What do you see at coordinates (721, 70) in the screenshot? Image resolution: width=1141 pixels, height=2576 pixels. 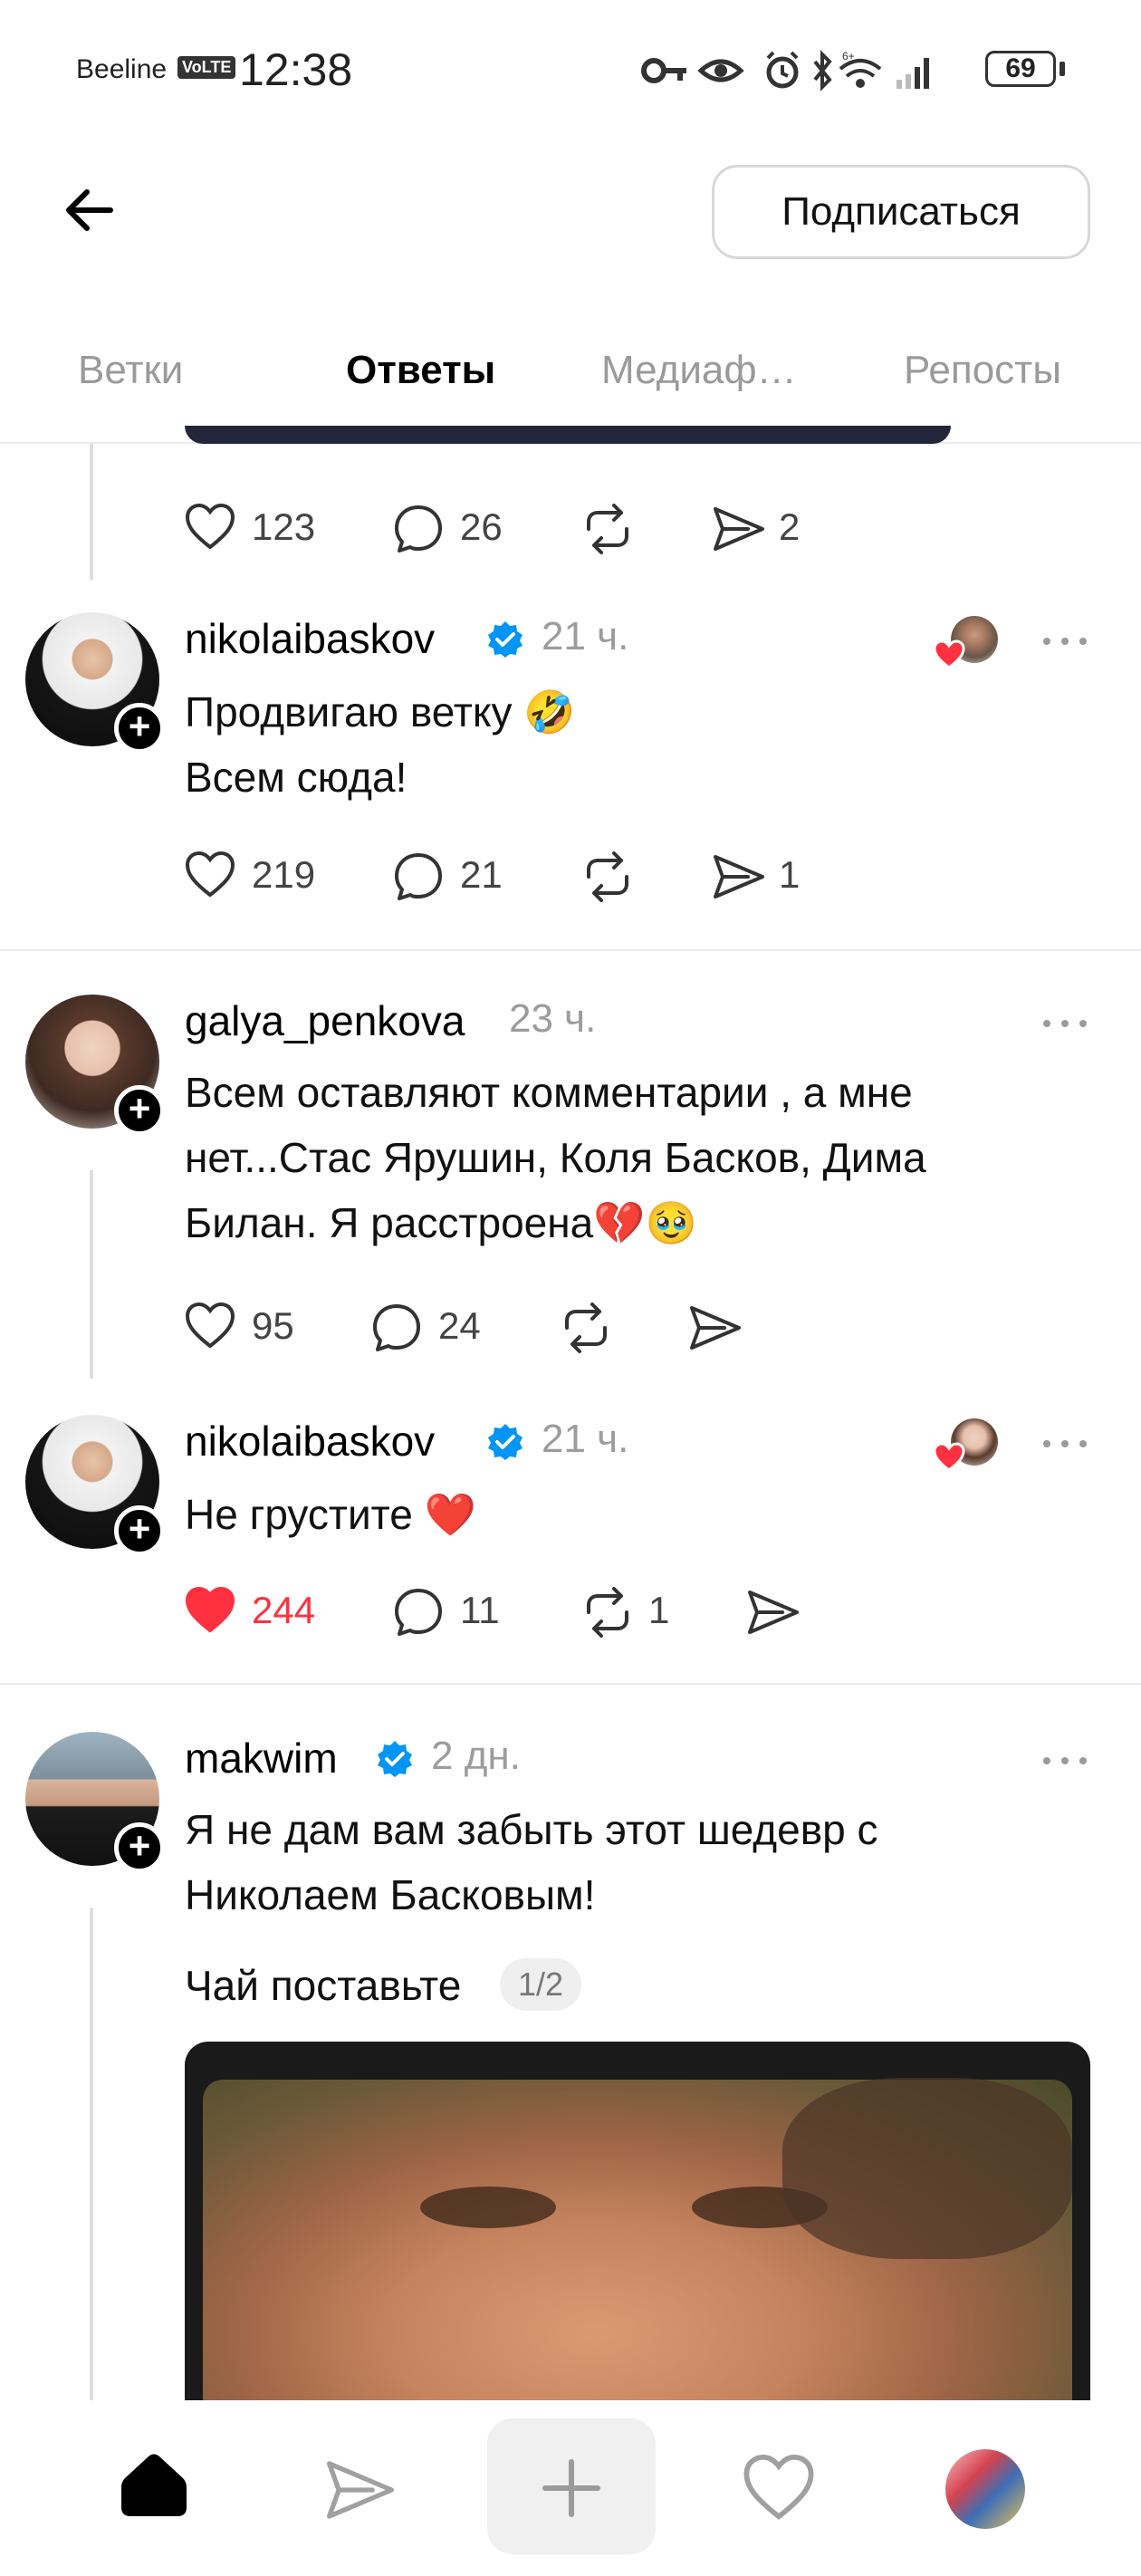 I see `eye-icon` at bounding box center [721, 70].